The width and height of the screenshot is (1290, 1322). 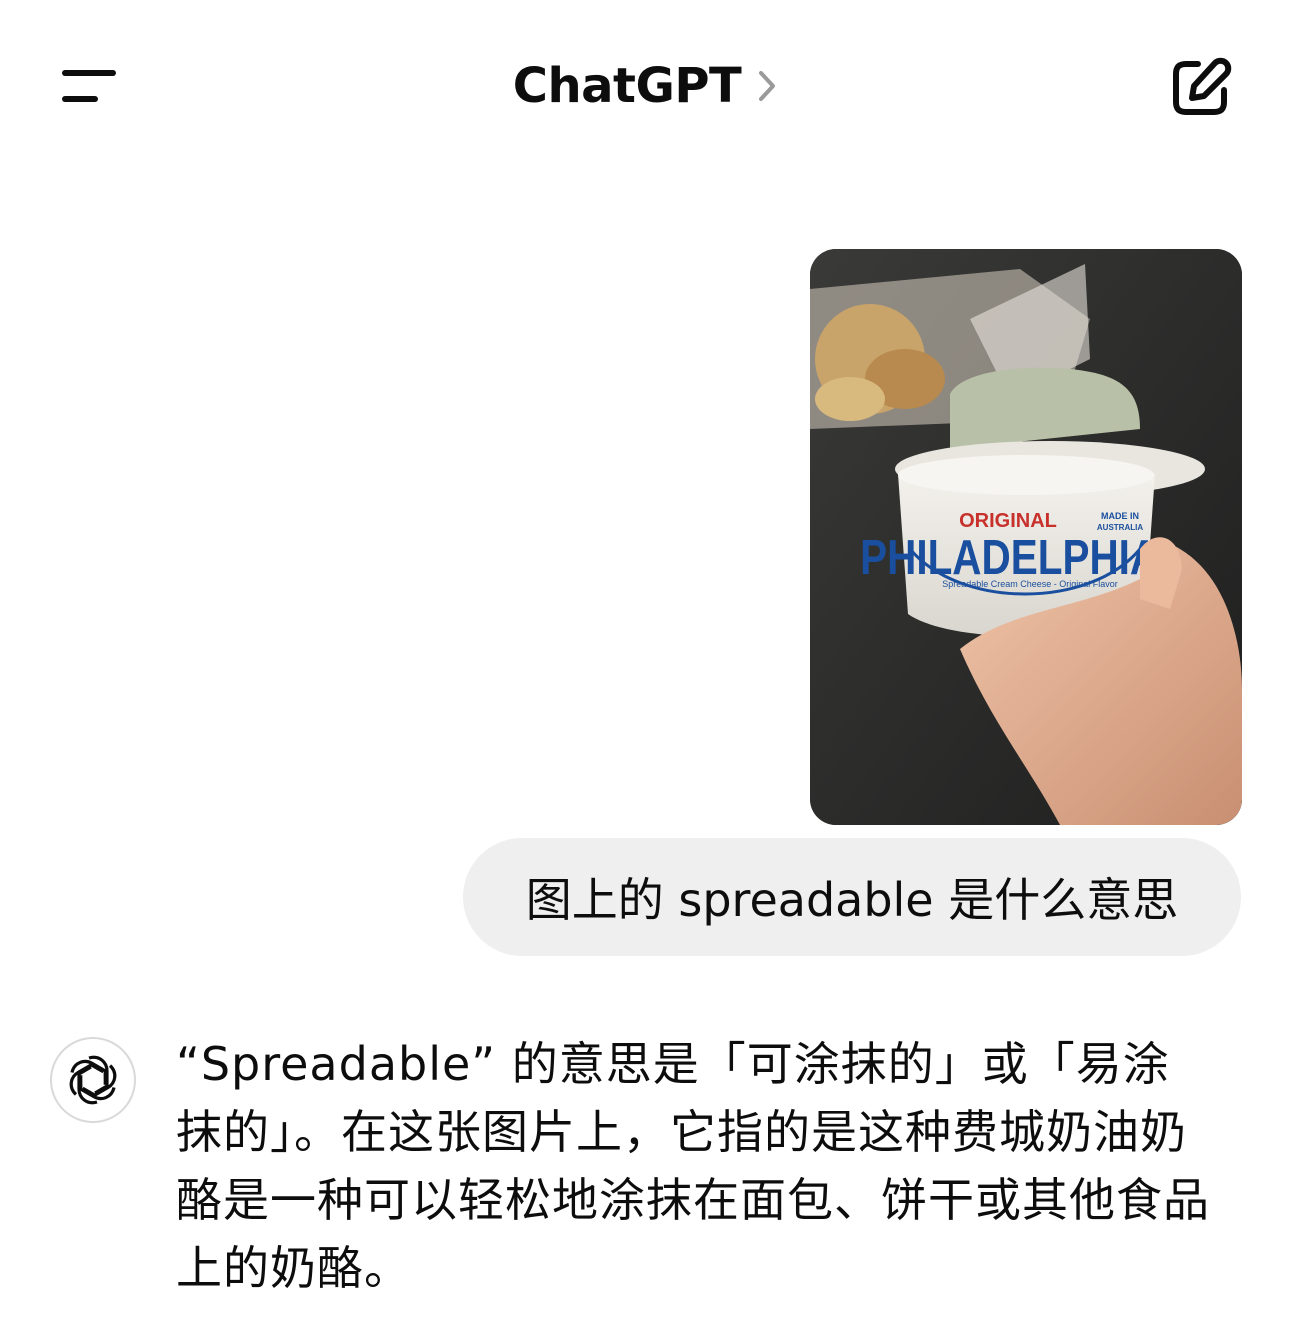 What do you see at coordinates (852, 900) in the screenshot?
I see `user-message-text: 图上的 spreadable 是什么意思` at bounding box center [852, 900].